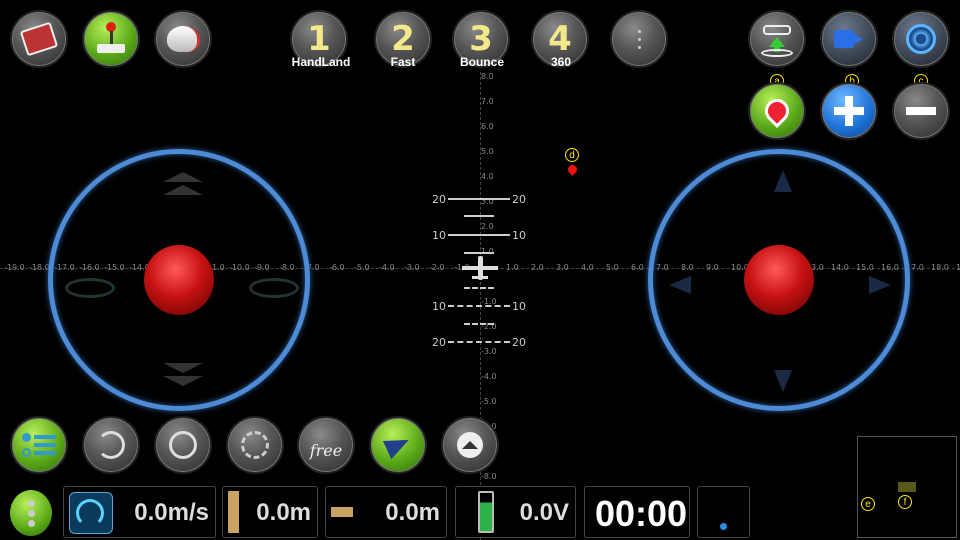 This screenshot has height=540, width=960. I want to click on annotation-d: d, so click(572, 155).